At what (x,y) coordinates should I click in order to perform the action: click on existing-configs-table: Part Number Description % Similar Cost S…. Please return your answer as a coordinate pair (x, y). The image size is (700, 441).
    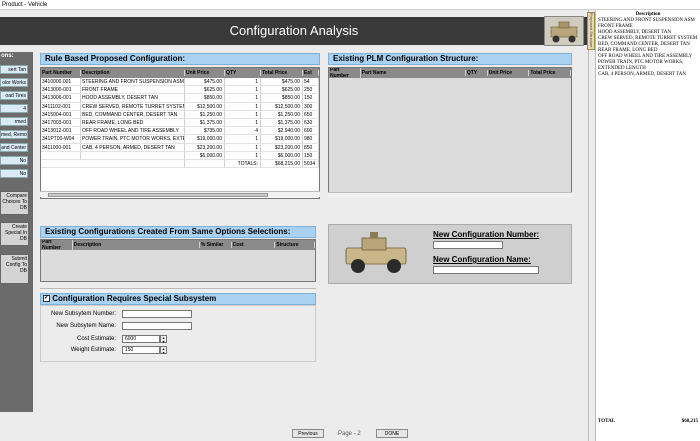
    Looking at the image, I should click on (178, 260).